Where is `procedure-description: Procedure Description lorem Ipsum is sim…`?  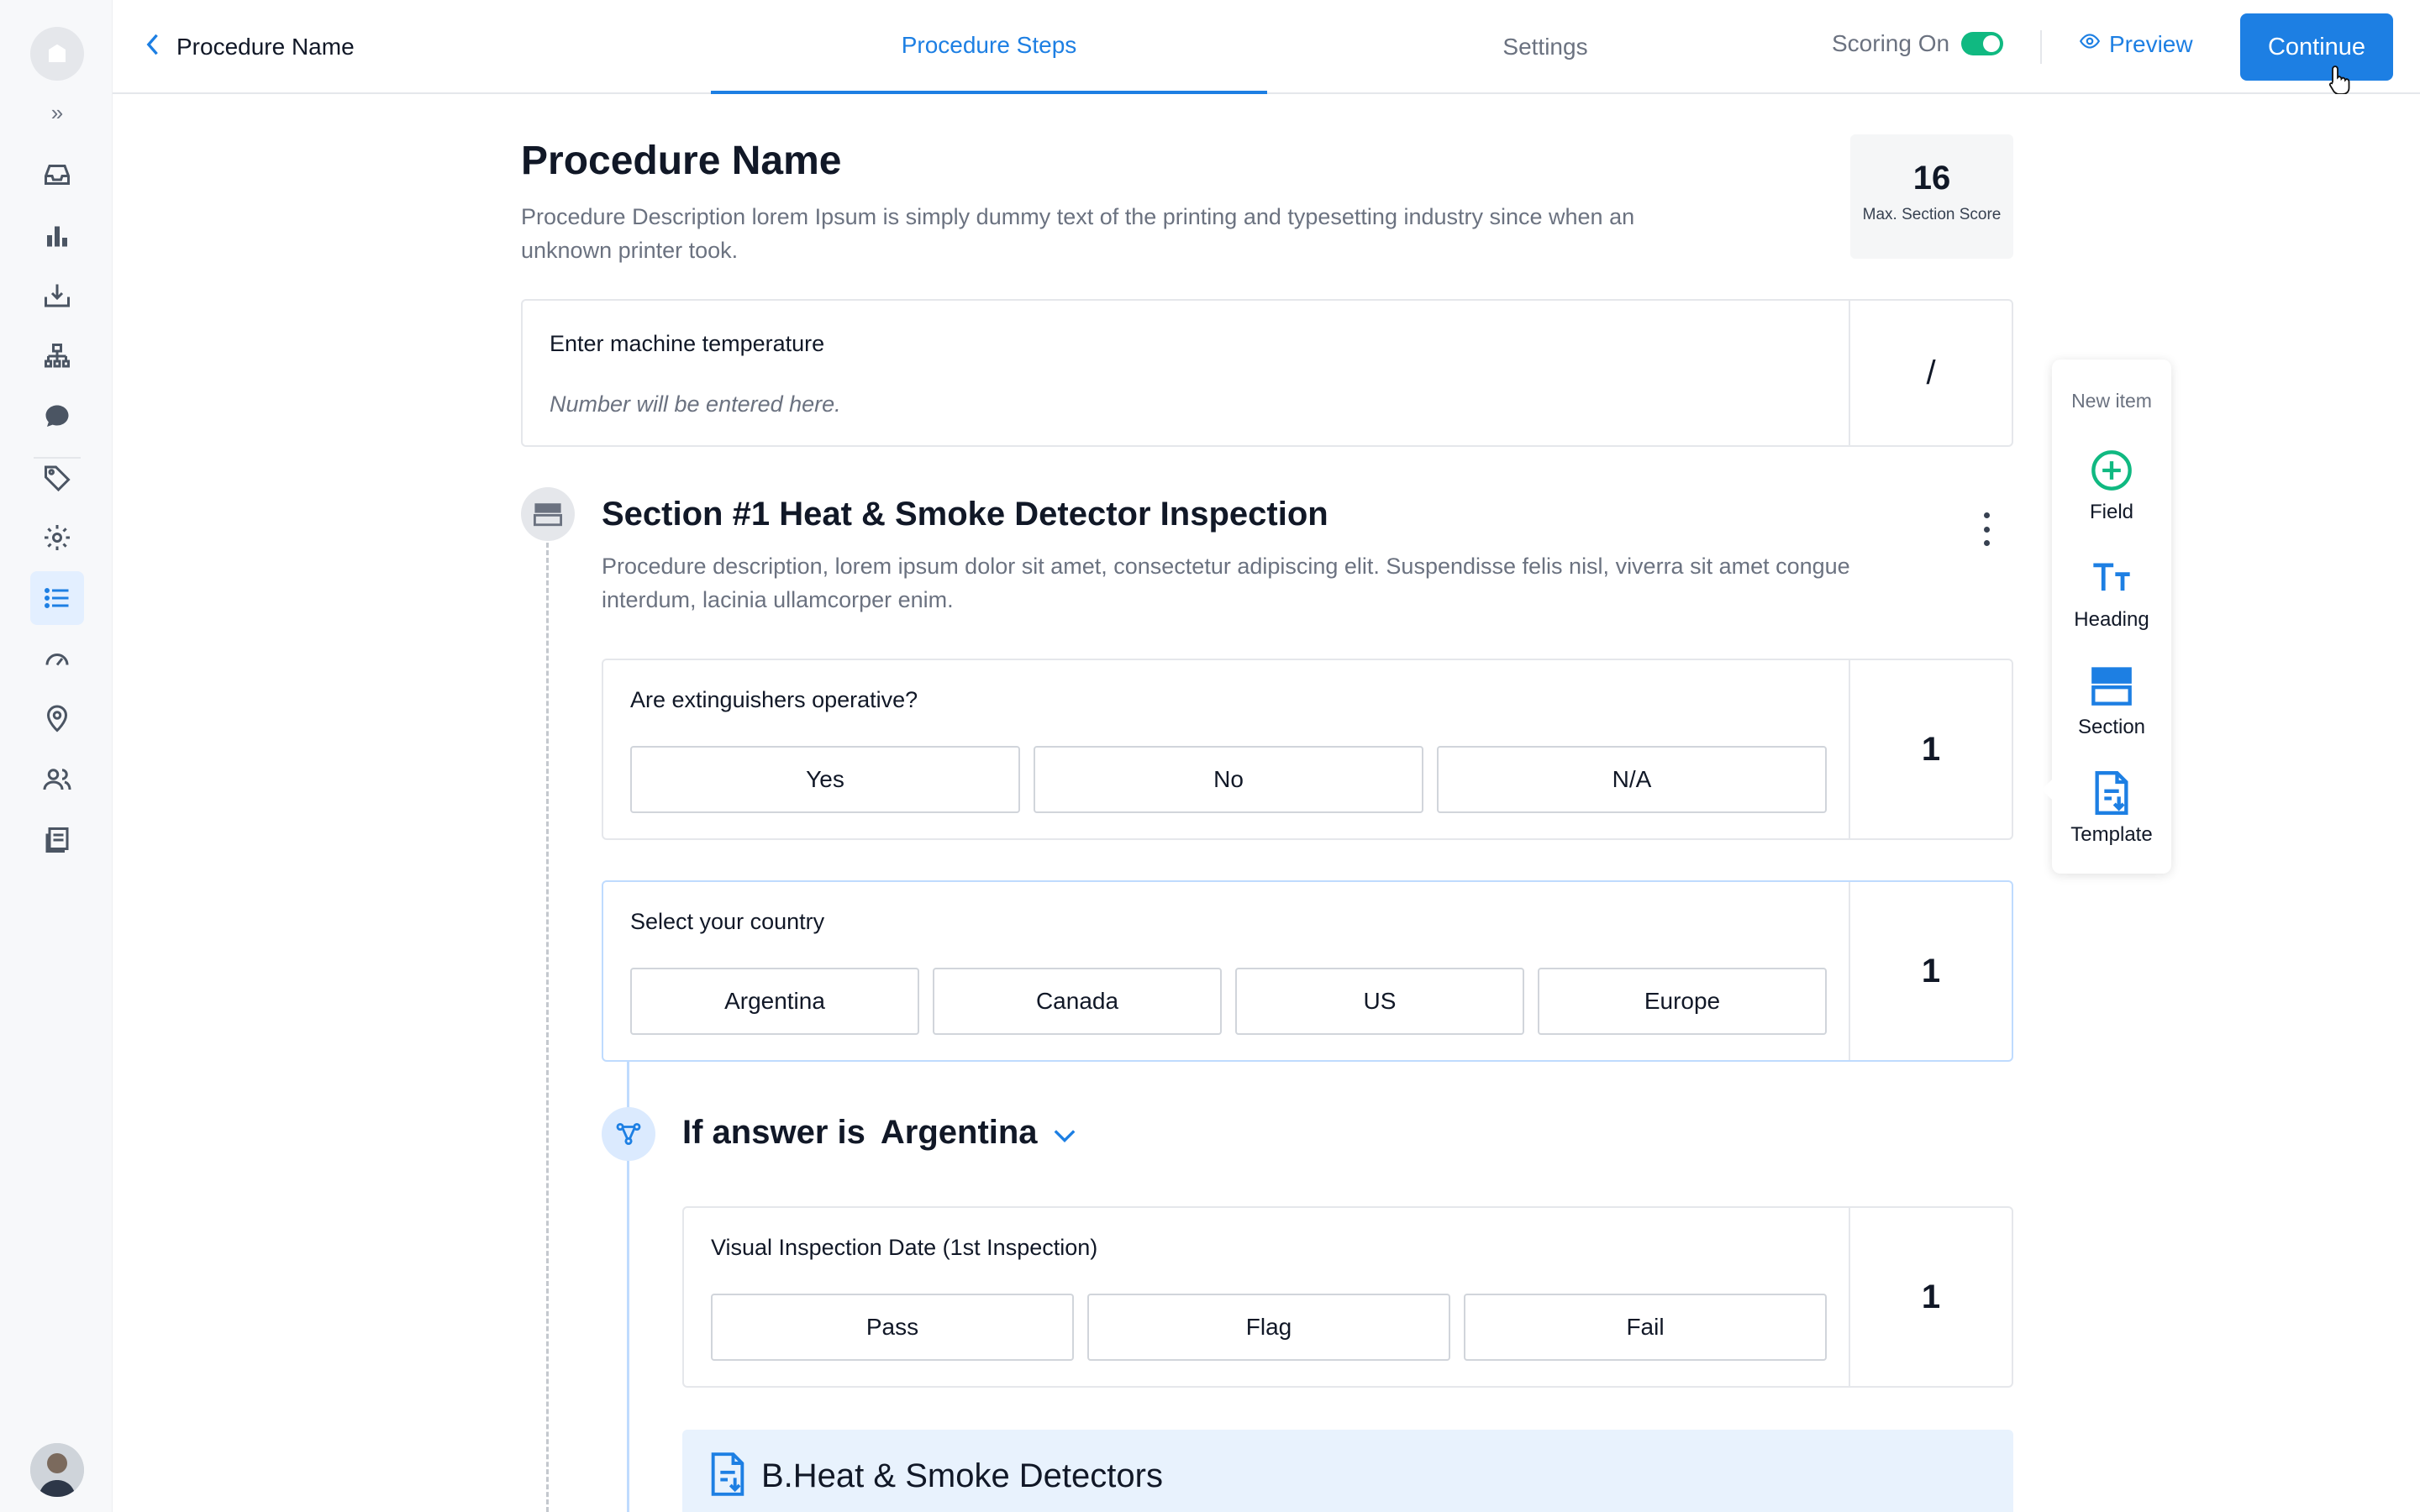
procedure-description: Procedure Description lorem Ipsum is sim… is located at coordinates (1078, 233).